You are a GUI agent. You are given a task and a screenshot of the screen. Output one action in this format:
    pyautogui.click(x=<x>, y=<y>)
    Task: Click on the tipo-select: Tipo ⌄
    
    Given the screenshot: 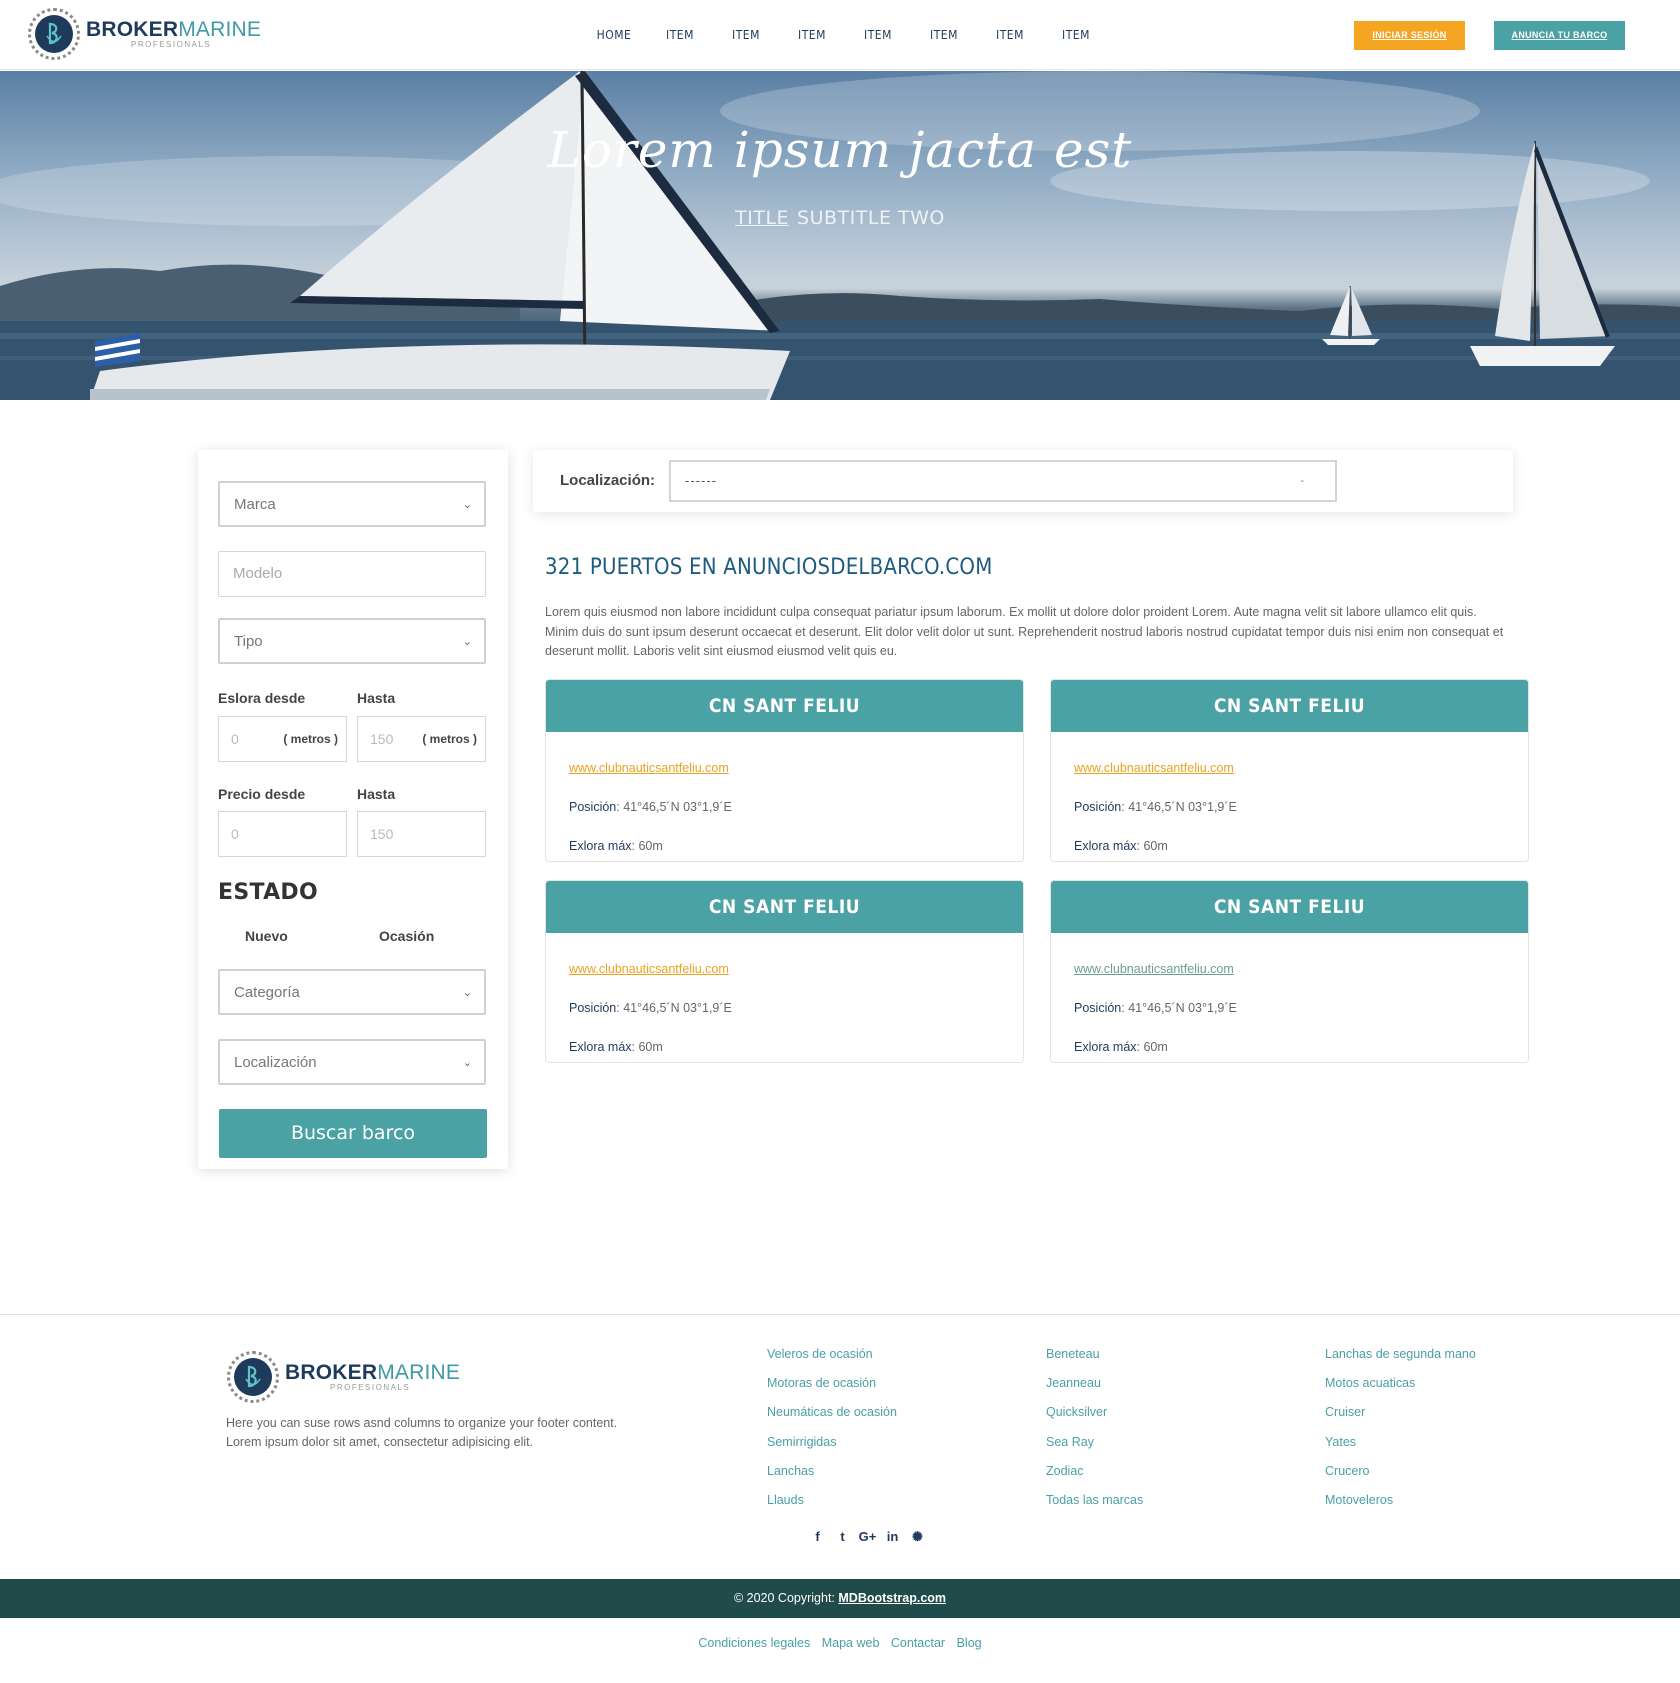 What is the action you would take?
    pyautogui.click(x=352, y=641)
    